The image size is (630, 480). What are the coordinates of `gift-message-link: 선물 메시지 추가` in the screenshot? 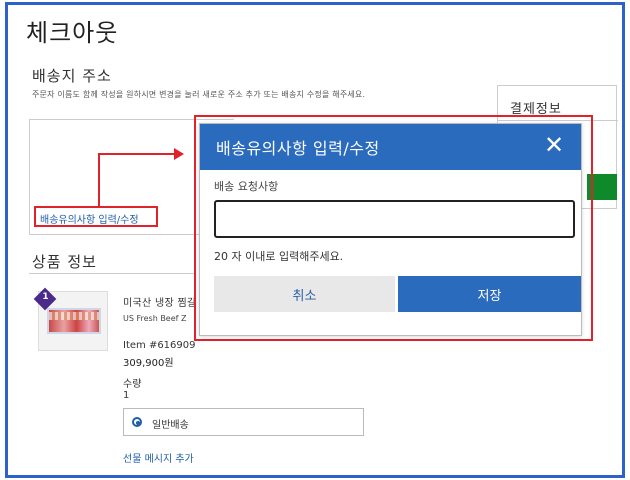 It's located at (158, 457).